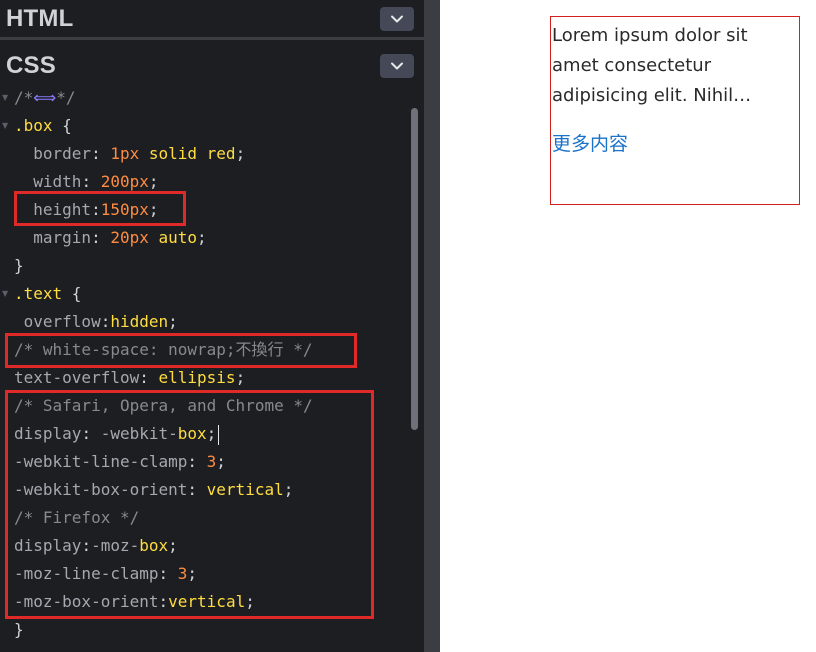 This screenshot has height=652, width=816. I want to click on code-token: width, so click(48, 181).